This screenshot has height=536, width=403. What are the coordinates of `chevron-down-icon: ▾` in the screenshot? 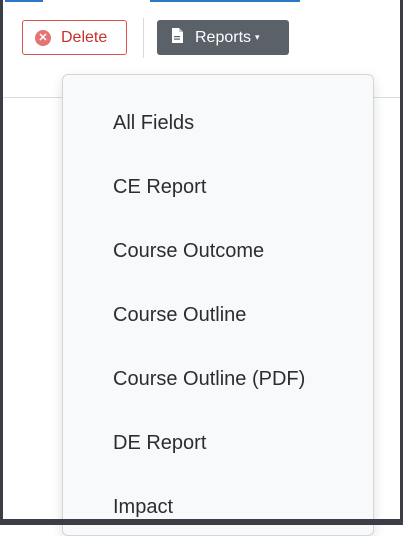 It's located at (257, 37).